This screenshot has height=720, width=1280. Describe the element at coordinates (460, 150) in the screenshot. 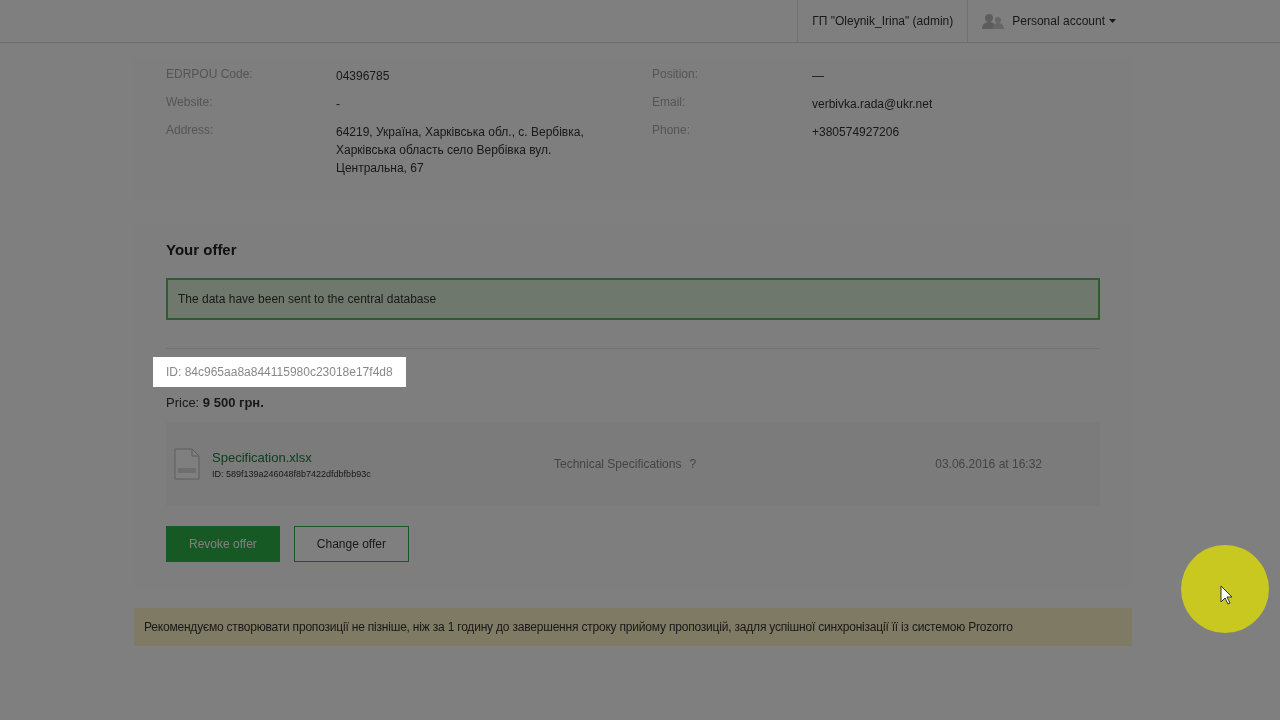

I see `field-value: 64219, Україна, Харківська обл., с. Вербівка, Харківська область село Вербівка вул. Центральна, 67` at that location.